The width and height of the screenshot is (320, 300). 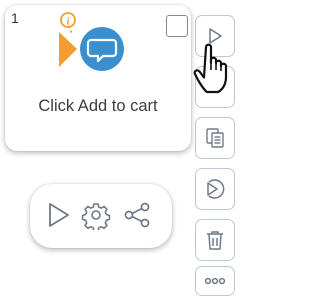 What do you see at coordinates (68, 20) in the screenshot?
I see `info-icon: i` at bounding box center [68, 20].